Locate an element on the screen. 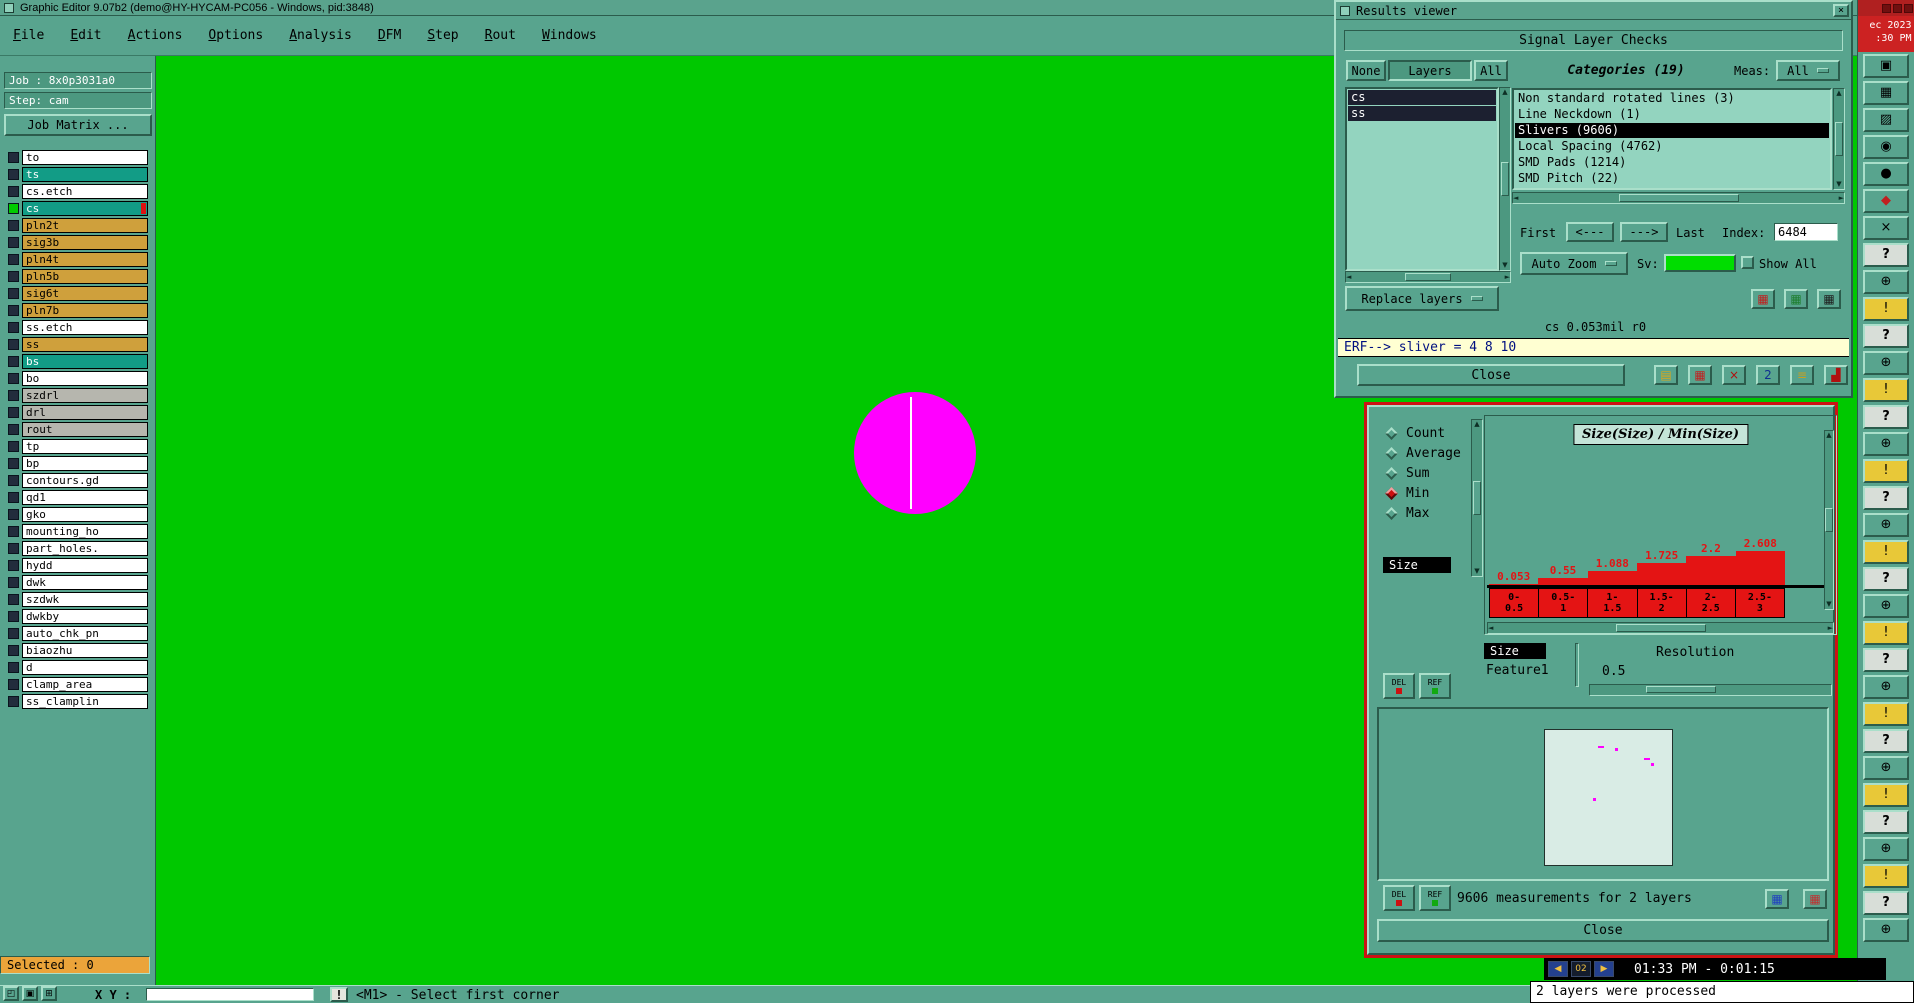 This screenshot has width=1914, height=1003. stats-vscrollbar: ▲ ▼ is located at coordinates (1477, 498).